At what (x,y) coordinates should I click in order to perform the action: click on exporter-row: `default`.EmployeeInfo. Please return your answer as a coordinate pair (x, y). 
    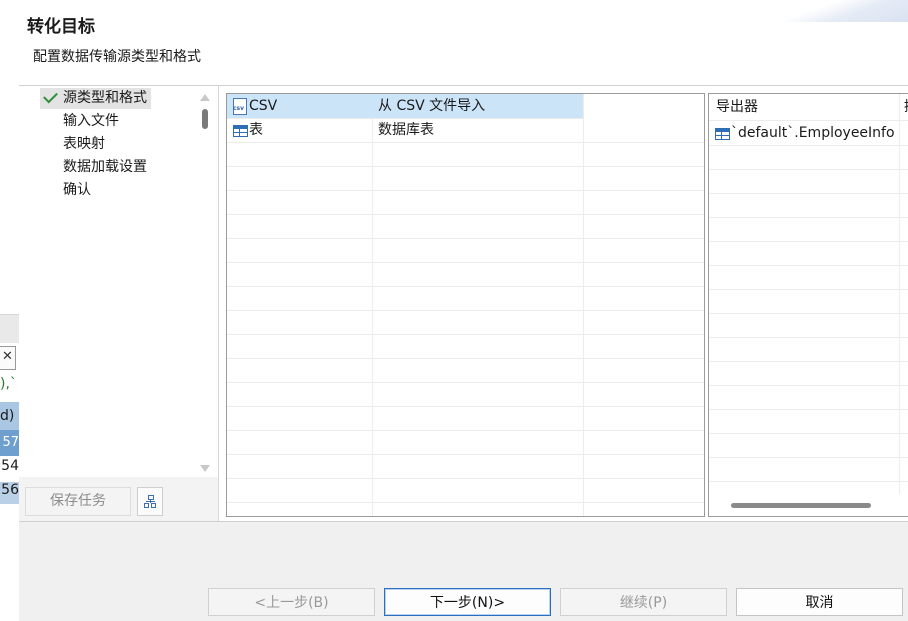
    Looking at the image, I should click on (808, 133).